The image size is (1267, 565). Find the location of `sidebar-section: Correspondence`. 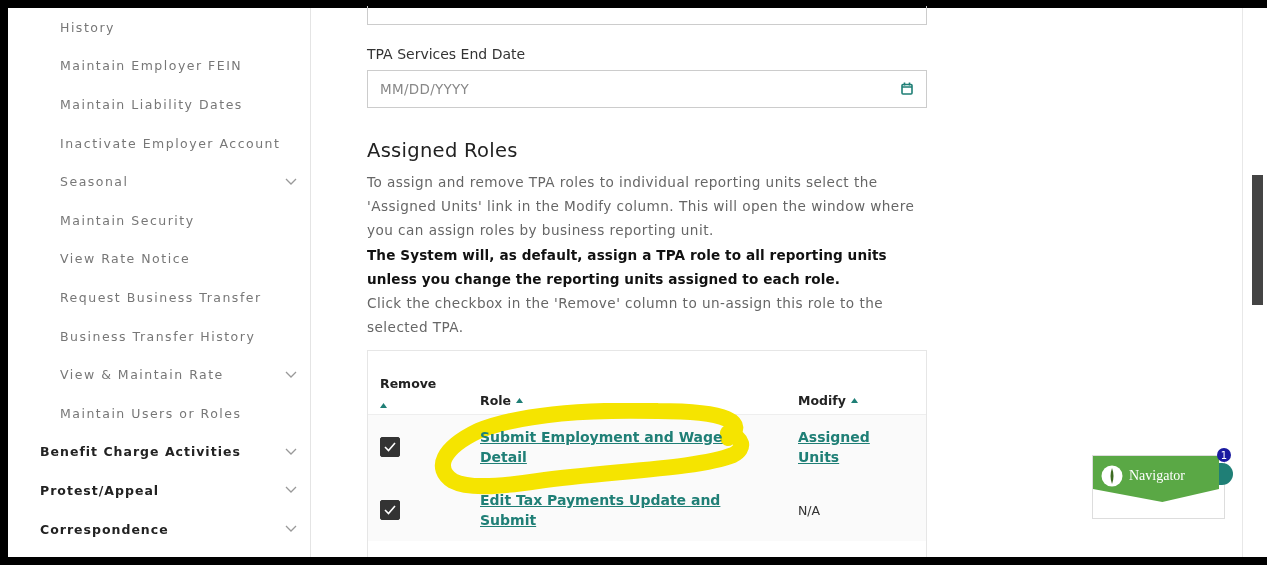

sidebar-section: Correspondence is located at coordinates (104, 529).